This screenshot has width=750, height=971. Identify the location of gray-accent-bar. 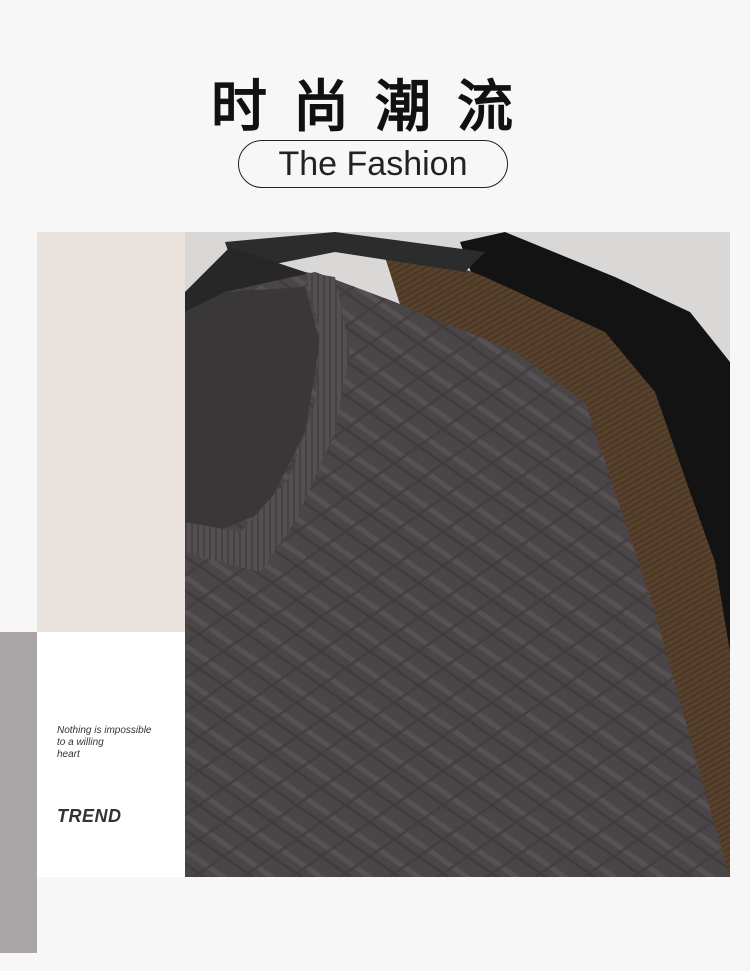
(18, 792).